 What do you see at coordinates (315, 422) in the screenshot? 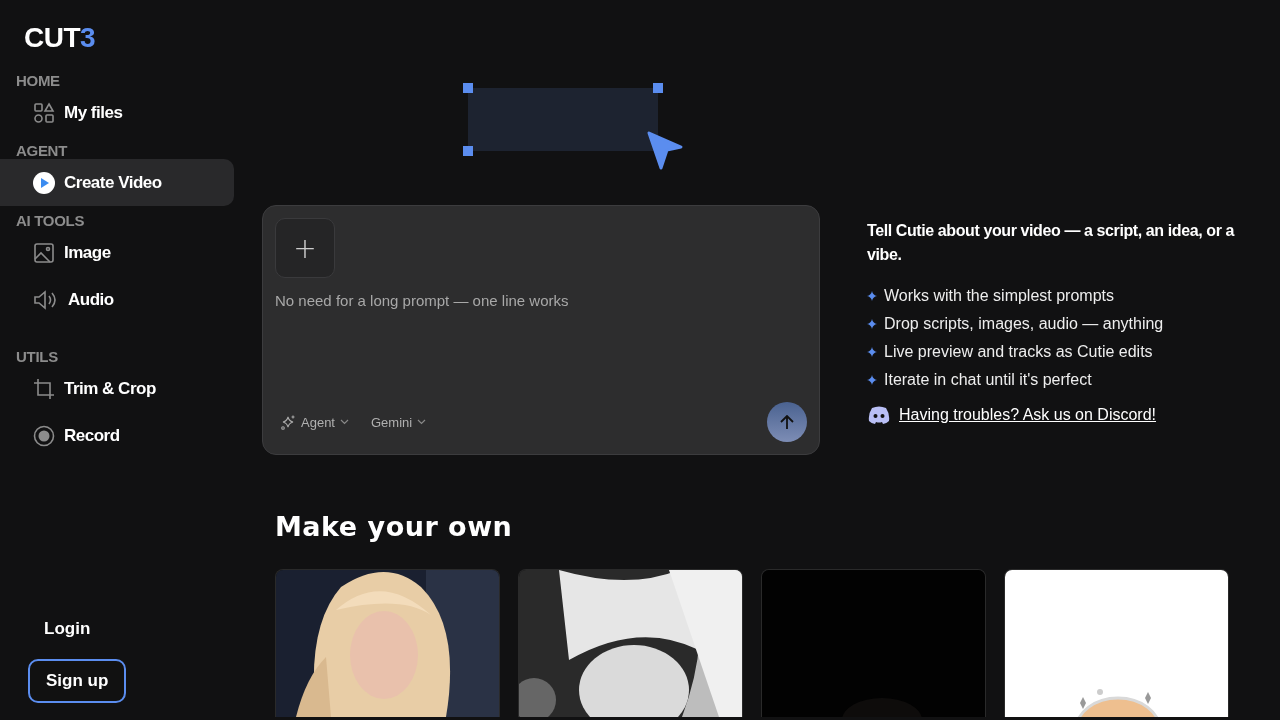
I see `mode-dropdown: Agent` at bounding box center [315, 422].